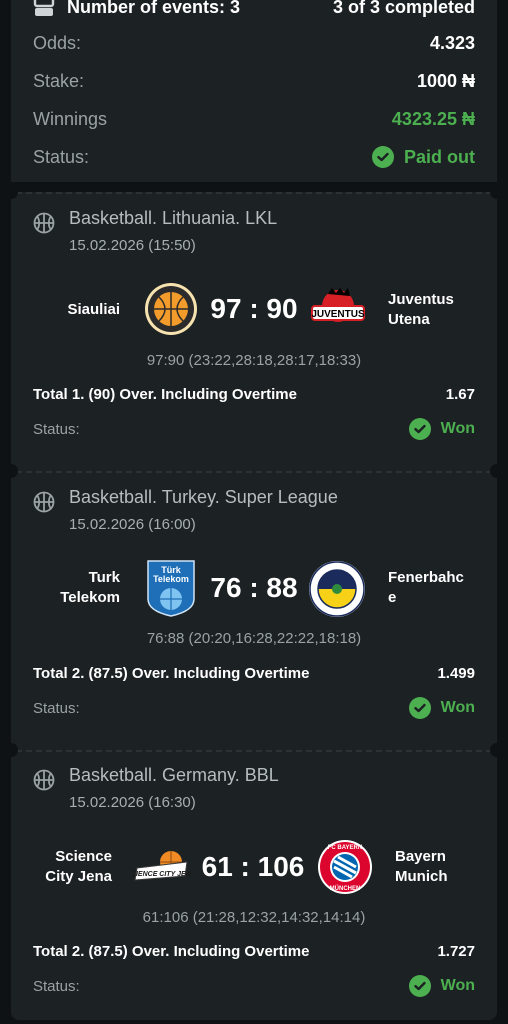 This screenshot has height=1024, width=508. I want to click on home-team: Siauliai, so click(75, 310).